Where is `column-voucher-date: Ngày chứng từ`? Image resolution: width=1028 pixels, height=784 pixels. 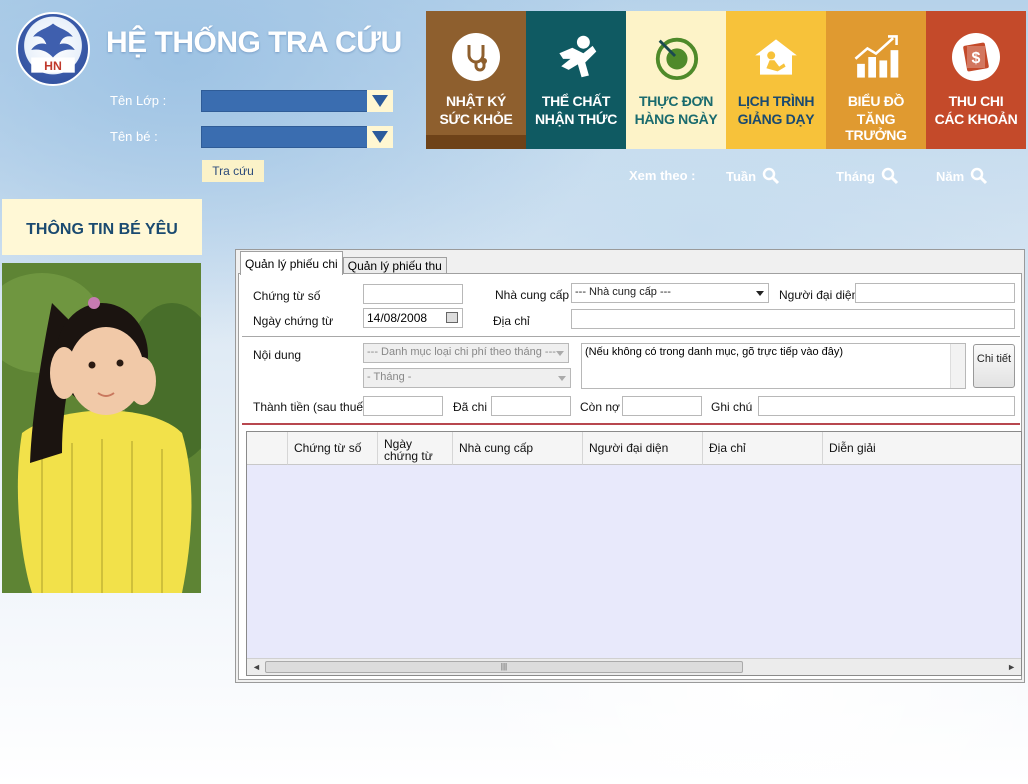
column-voucher-date: Ngày chứng từ is located at coordinates (415, 448).